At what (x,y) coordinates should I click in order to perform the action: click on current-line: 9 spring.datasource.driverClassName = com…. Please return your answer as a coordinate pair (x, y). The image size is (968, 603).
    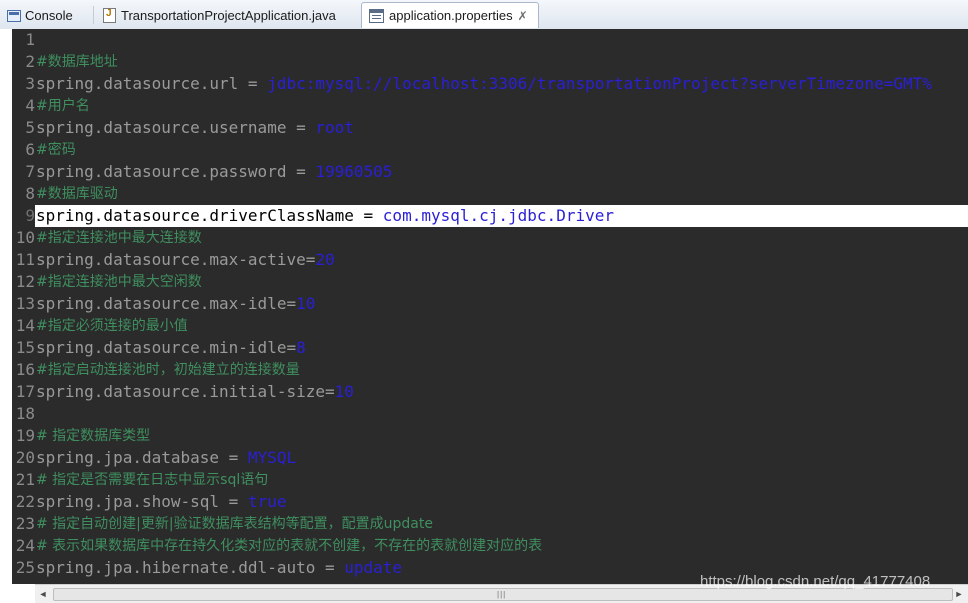
    Looking at the image, I should click on (490, 216).